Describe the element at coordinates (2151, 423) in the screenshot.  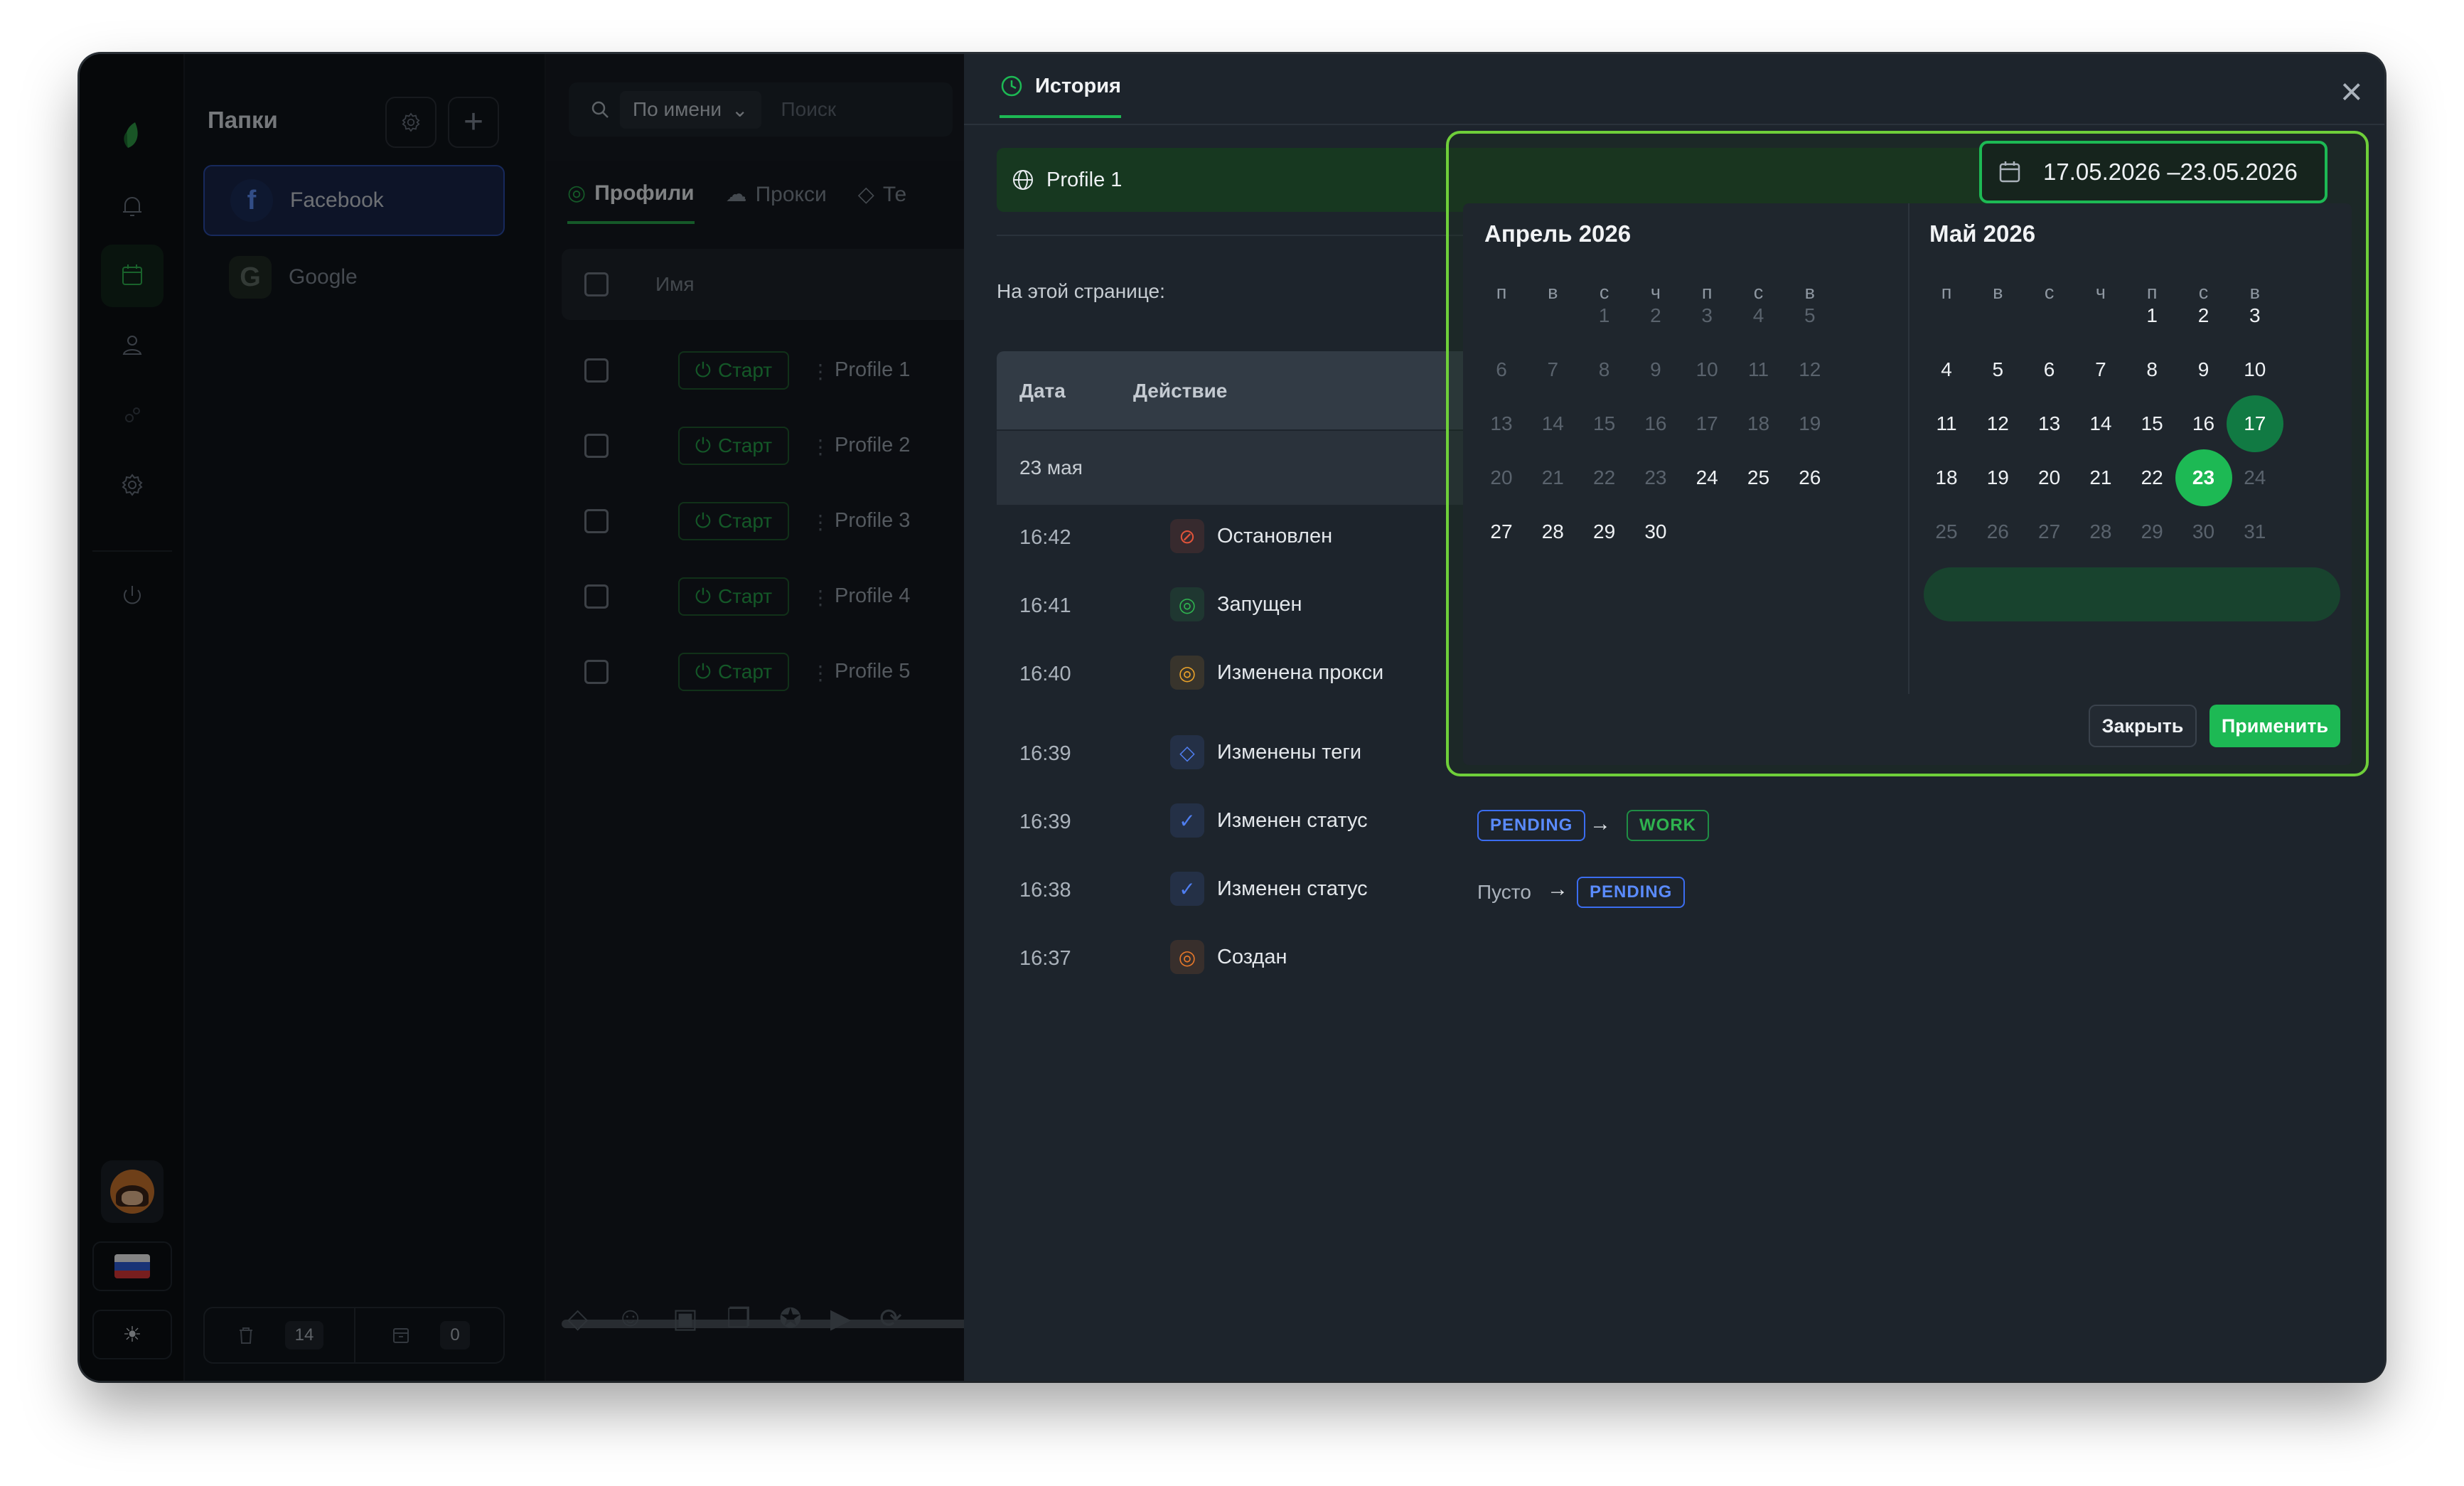
I see `day-cell-may: 15` at that location.